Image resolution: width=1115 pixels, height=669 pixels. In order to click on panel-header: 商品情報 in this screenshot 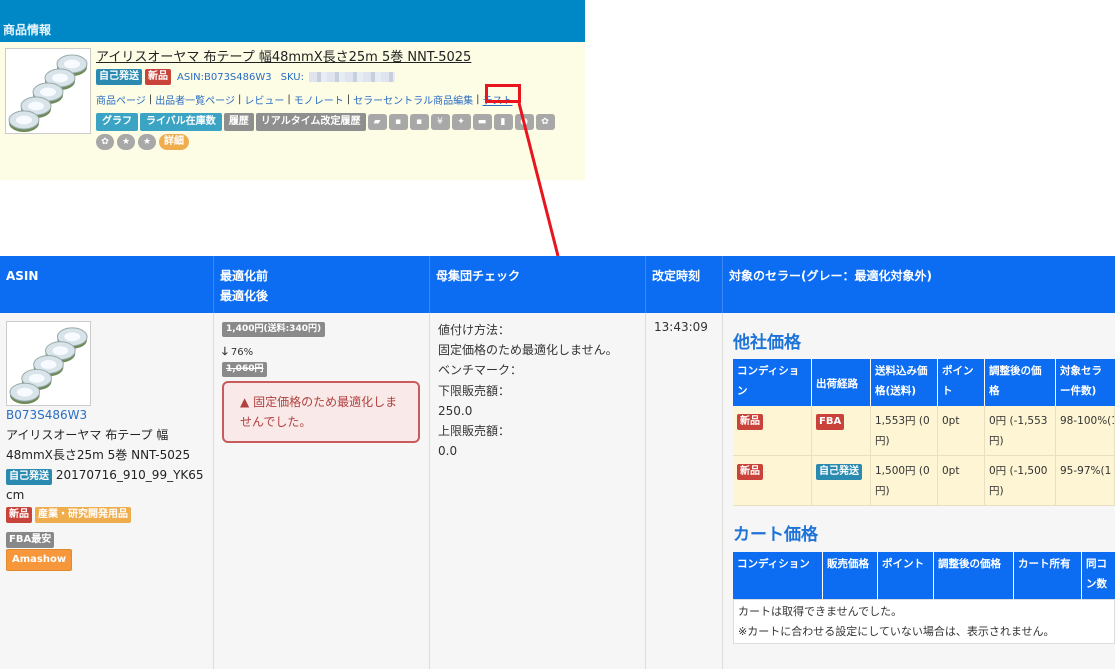, I will do `click(292, 21)`.